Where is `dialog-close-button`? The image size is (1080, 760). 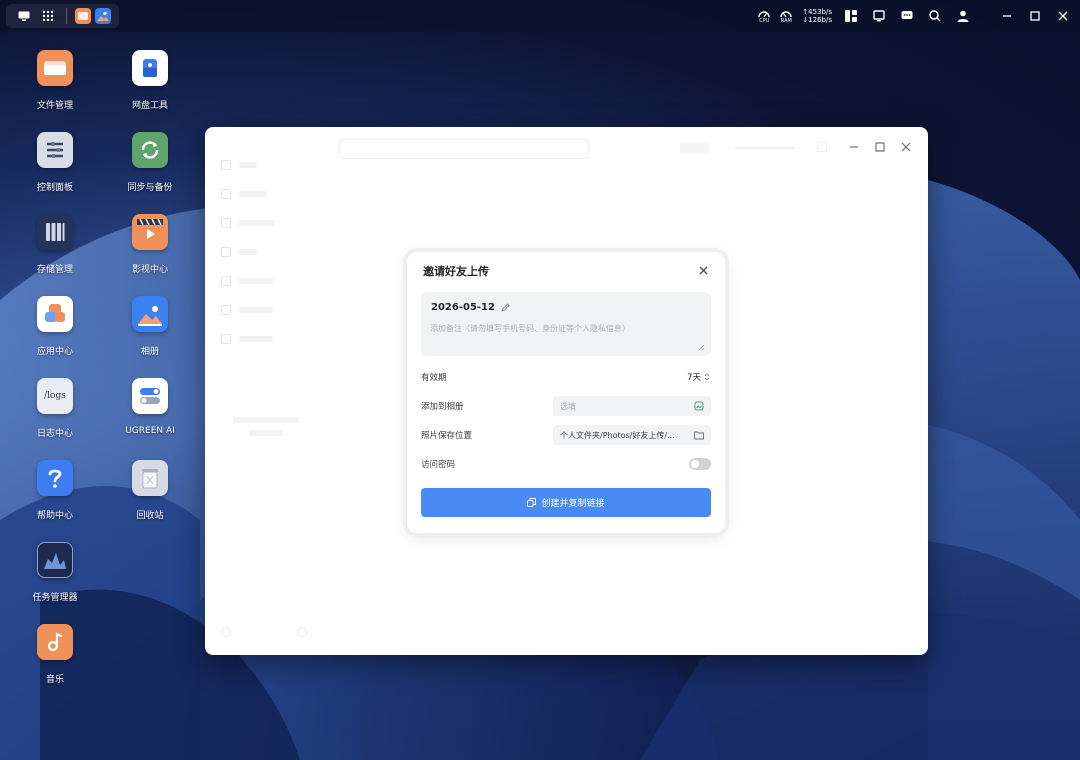
dialog-close-button is located at coordinates (703, 270).